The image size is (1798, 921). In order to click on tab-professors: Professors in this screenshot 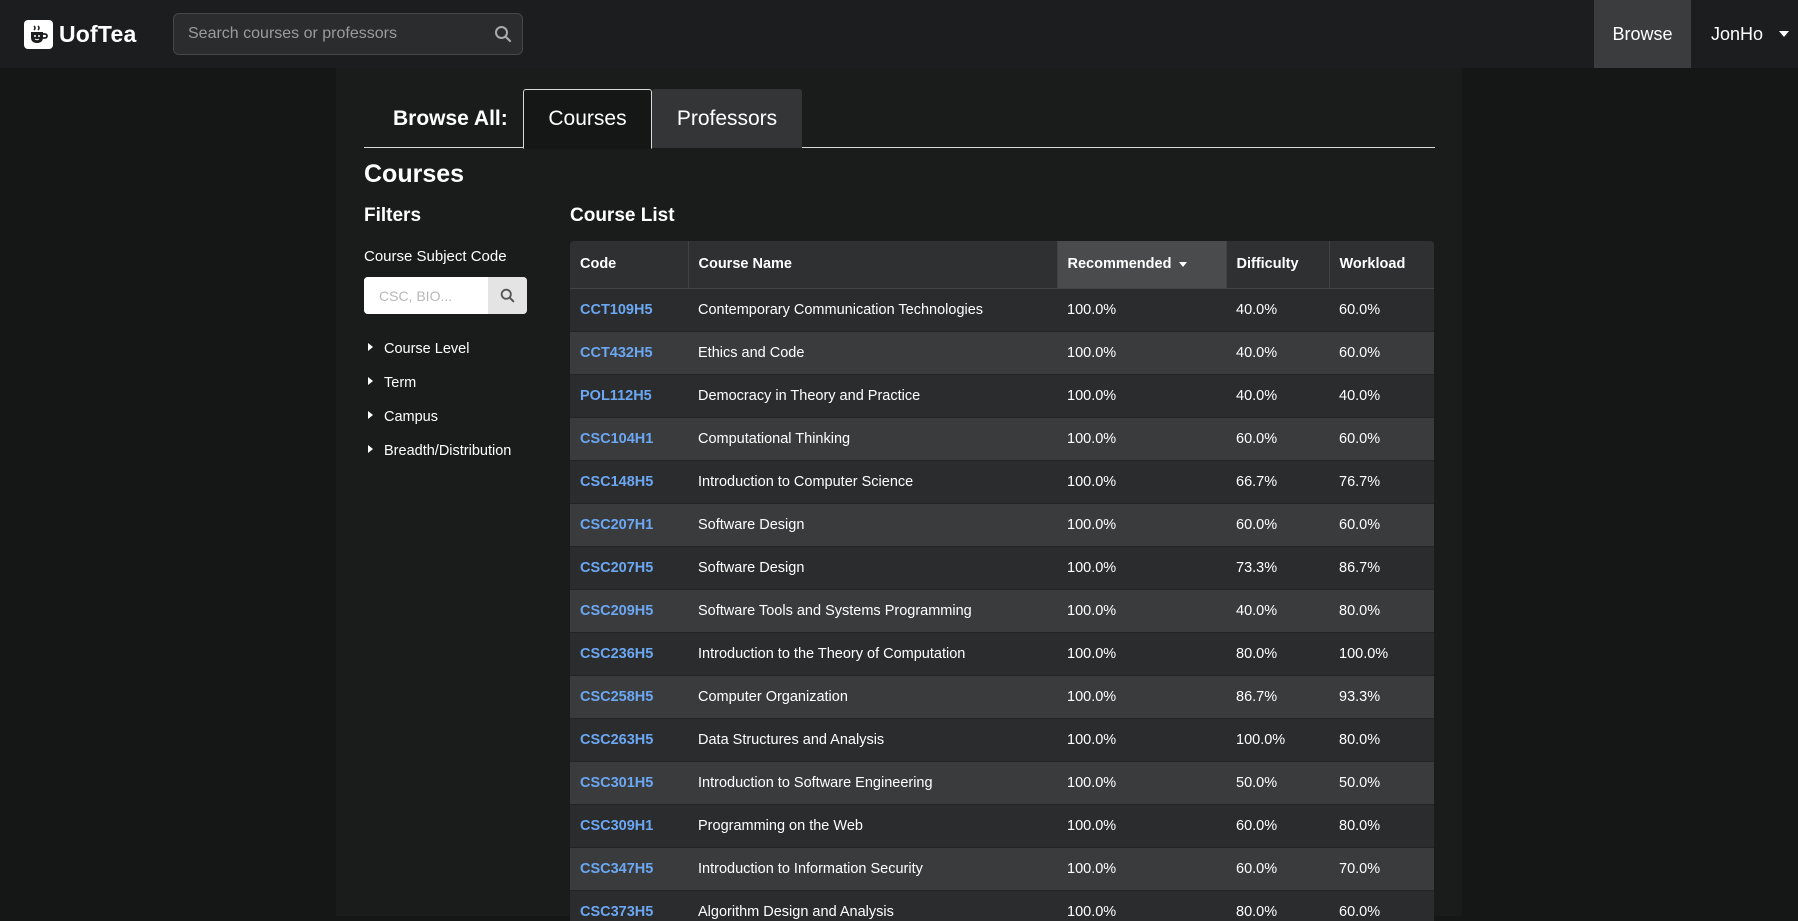, I will do `click(727, 118)`.